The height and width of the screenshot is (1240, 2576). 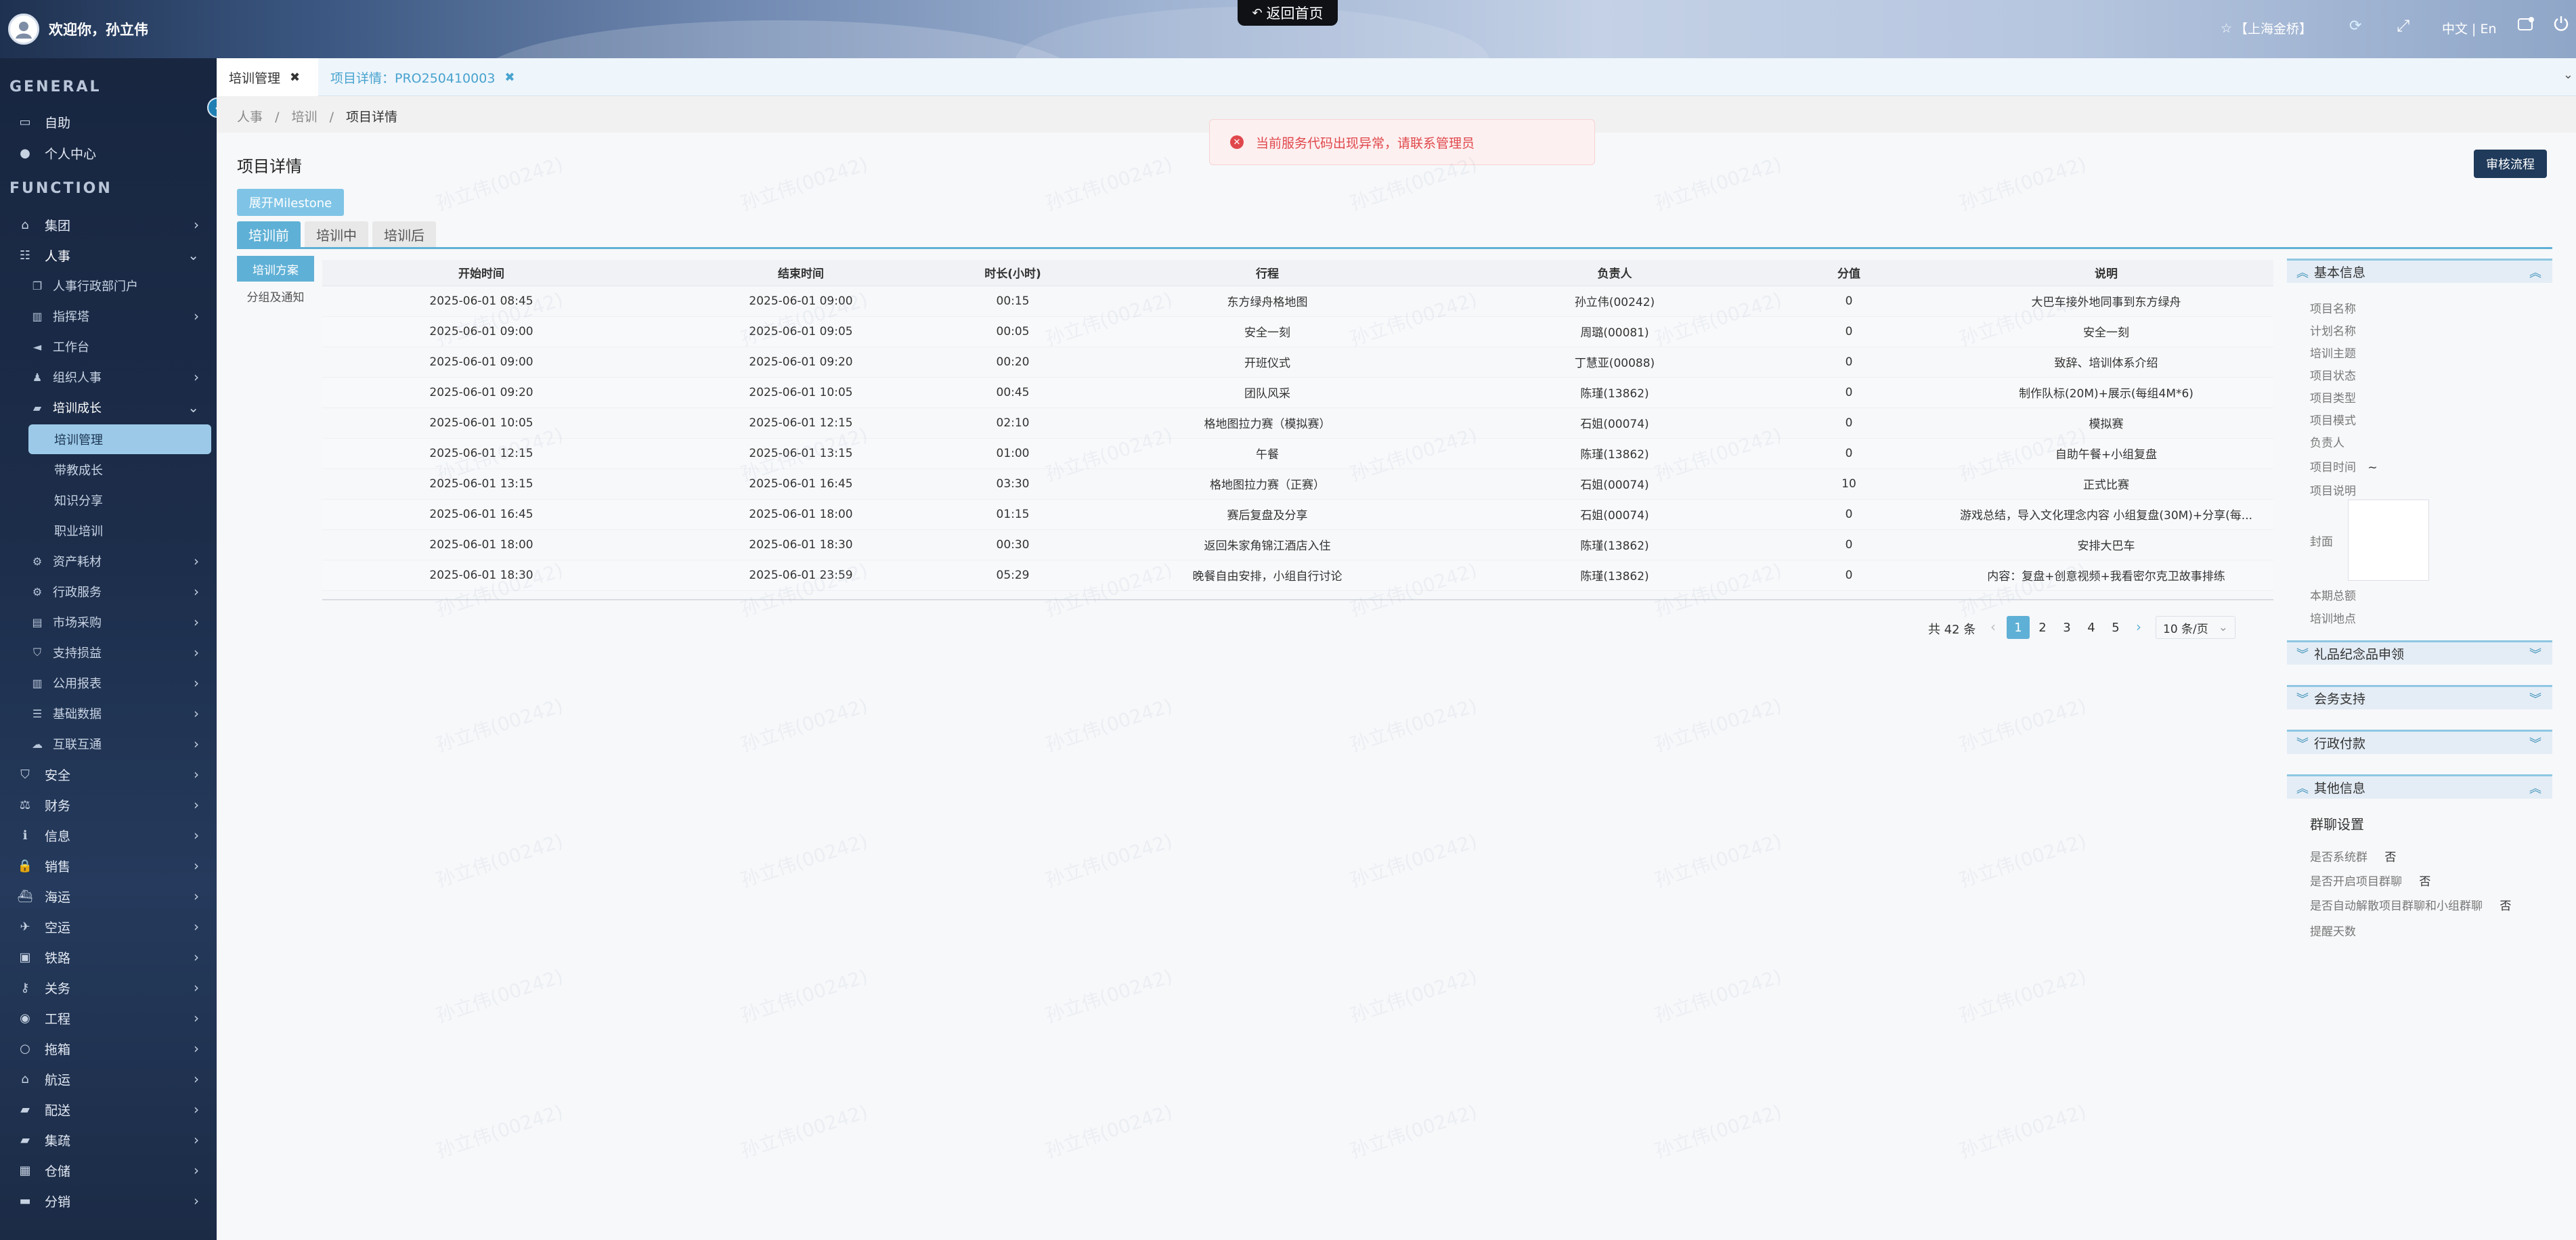 What do you see at coordinates (1288, 13) in the screenshot?
I see `home-button: ↶ 返回首页` at bounding box center [1288, 13].